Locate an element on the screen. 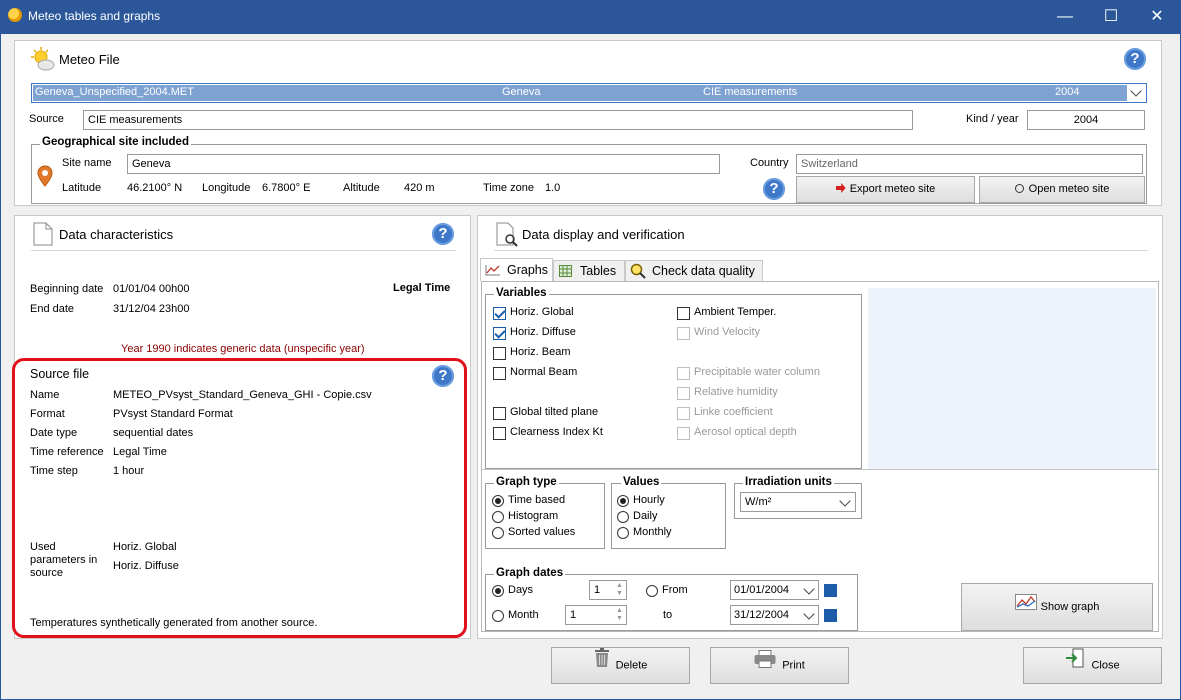 The height and width of the screenshot is (700, 1181). variable-label: Horiz. Diffuse is located at coordinates (543, 332).